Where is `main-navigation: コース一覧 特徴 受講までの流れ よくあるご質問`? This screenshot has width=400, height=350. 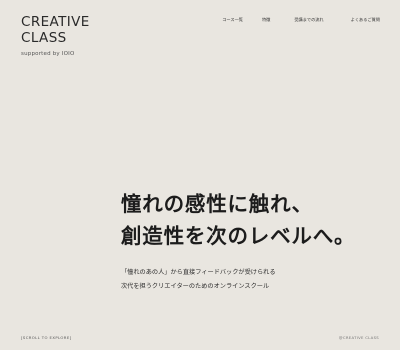
main-navigation: コース一覧 特徴 受講までの流れ よくあるご質問 is located at coordinates (301, 20).